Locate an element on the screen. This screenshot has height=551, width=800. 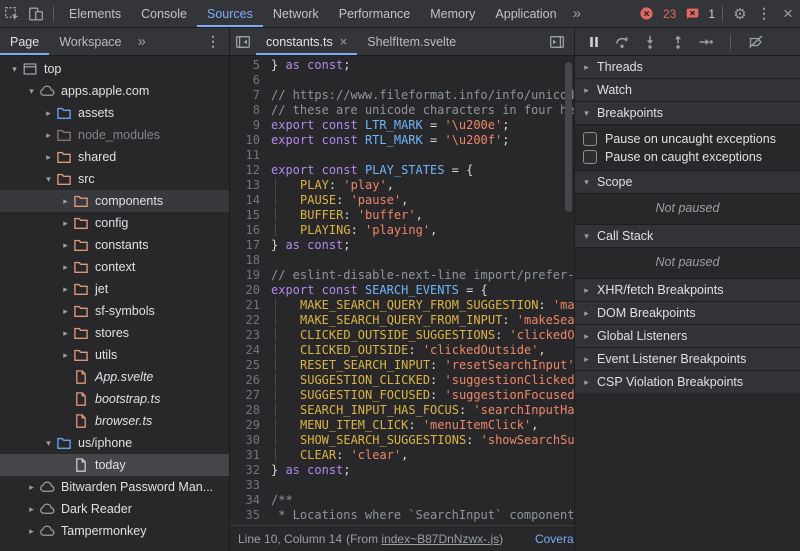
editor-tab-constants-ts: constants.ts × is located at coordinates (306, 41).